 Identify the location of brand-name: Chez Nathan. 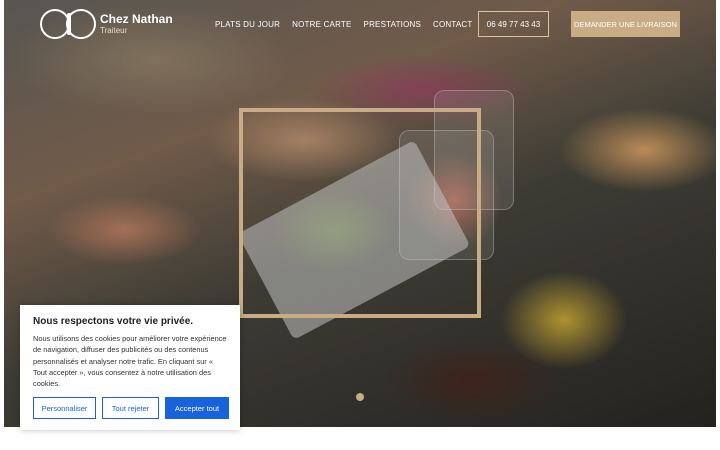
(136, 19).